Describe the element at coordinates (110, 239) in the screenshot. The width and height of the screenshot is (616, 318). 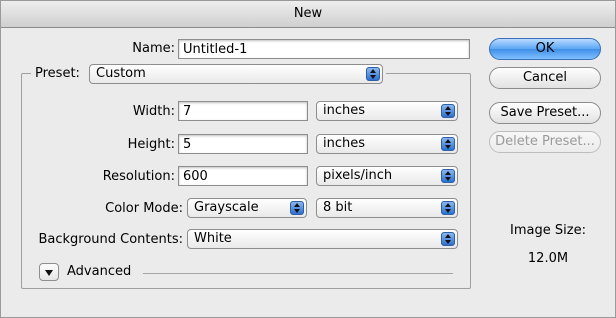
I see `background-contents-label: Background Contents:` at that location.